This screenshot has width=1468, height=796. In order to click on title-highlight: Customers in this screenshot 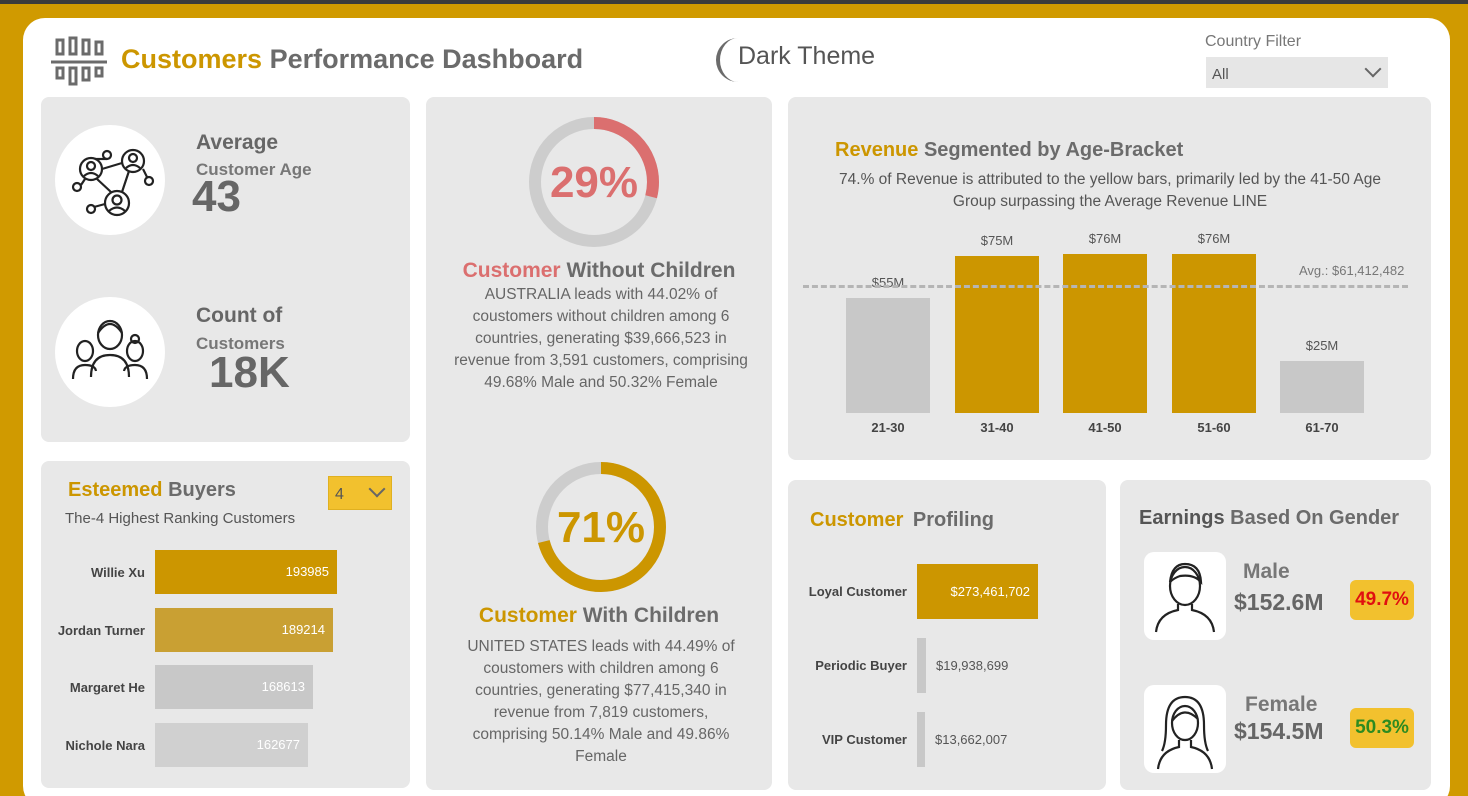, I will do `click(192, 59)`.